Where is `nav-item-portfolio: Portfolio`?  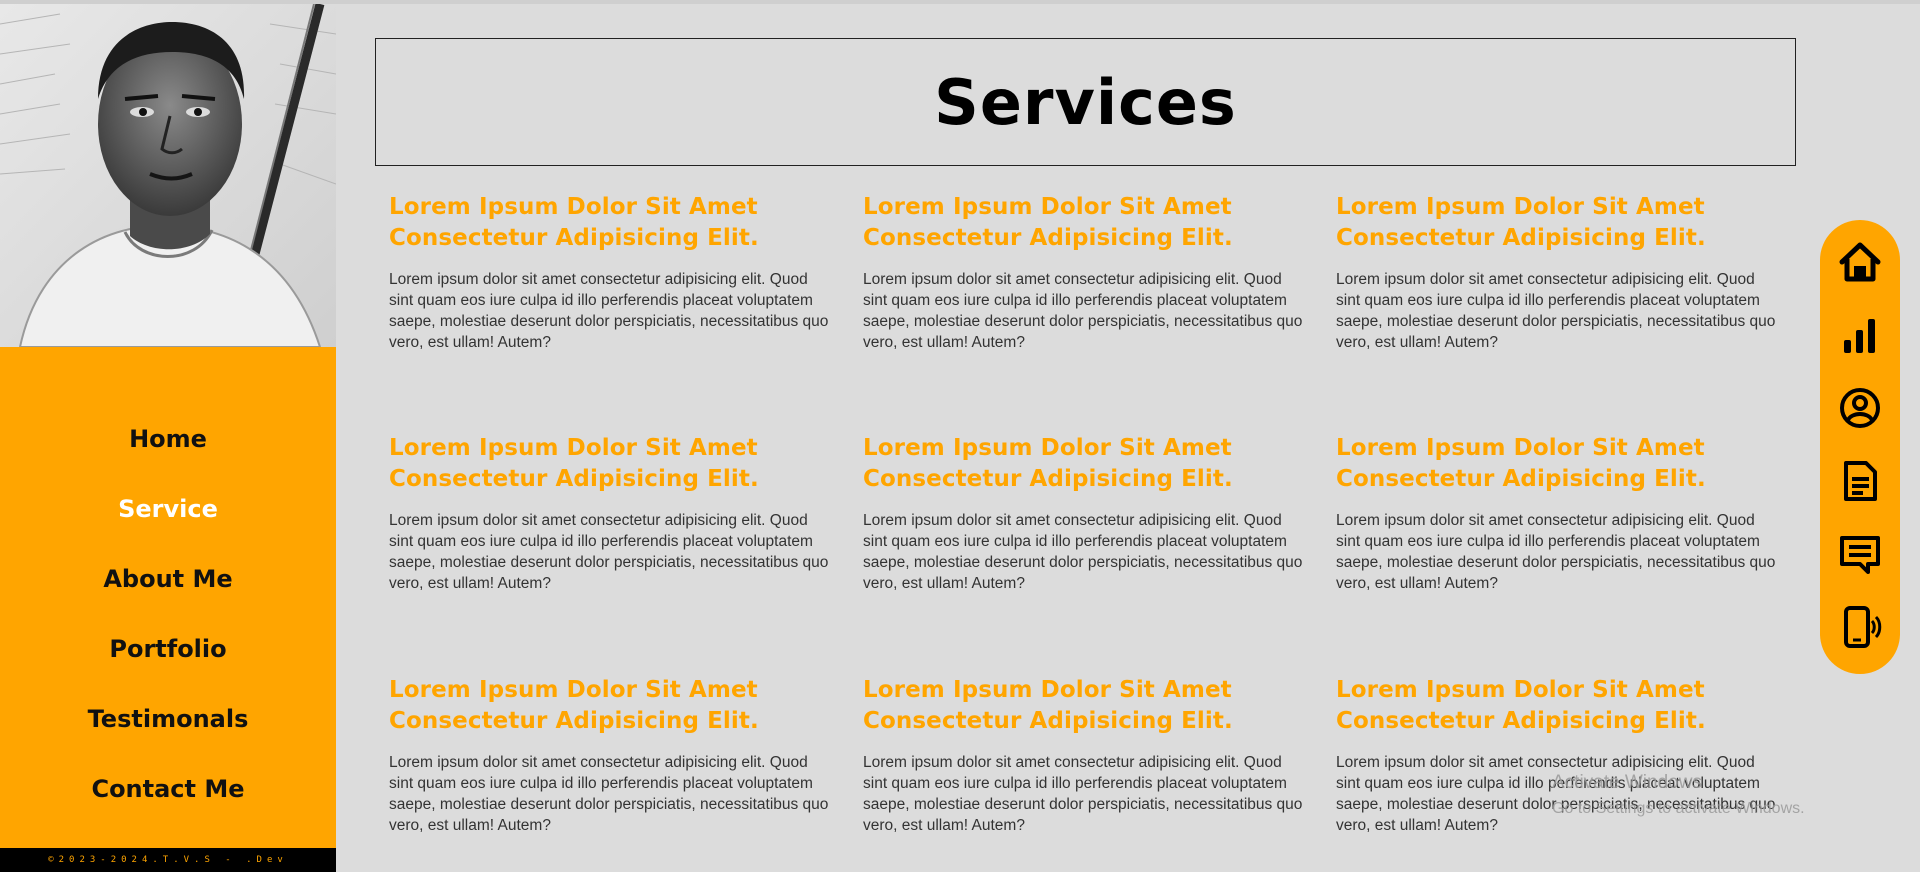 nav-item-portfolio: Portfolio is located at coordinates (168, 649).